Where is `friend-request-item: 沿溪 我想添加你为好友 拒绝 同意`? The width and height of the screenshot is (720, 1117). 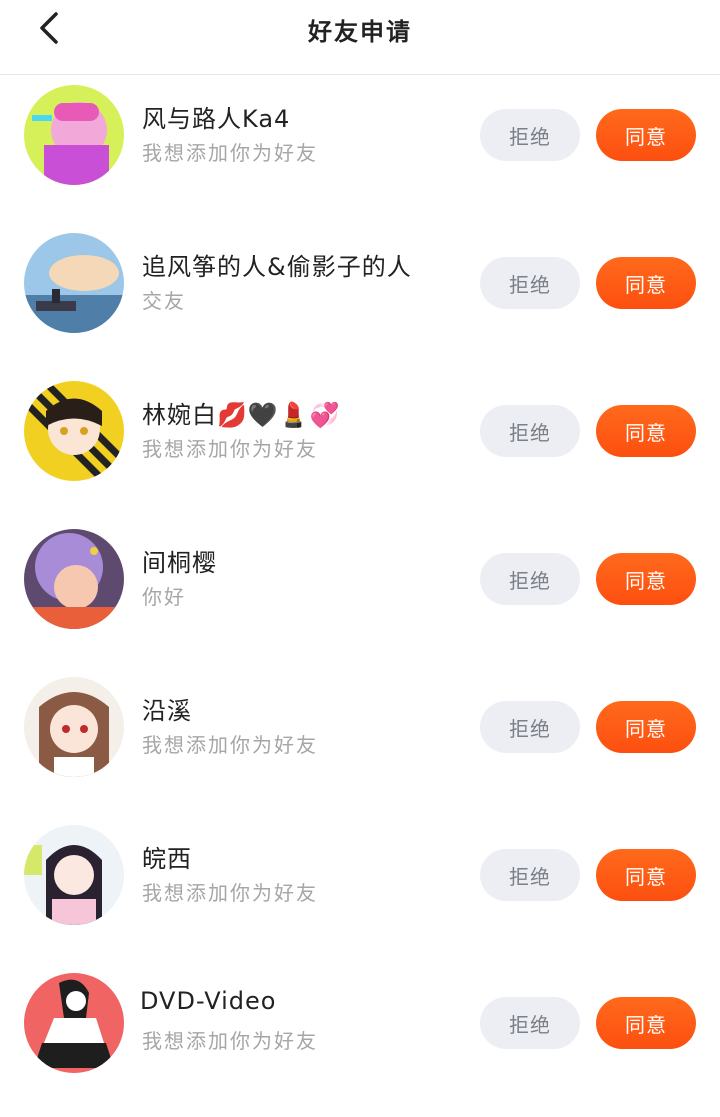
friend-request-item: 沿溪 我想添加你为好友 拒绝 同意 is located at coordinates (360, 741).